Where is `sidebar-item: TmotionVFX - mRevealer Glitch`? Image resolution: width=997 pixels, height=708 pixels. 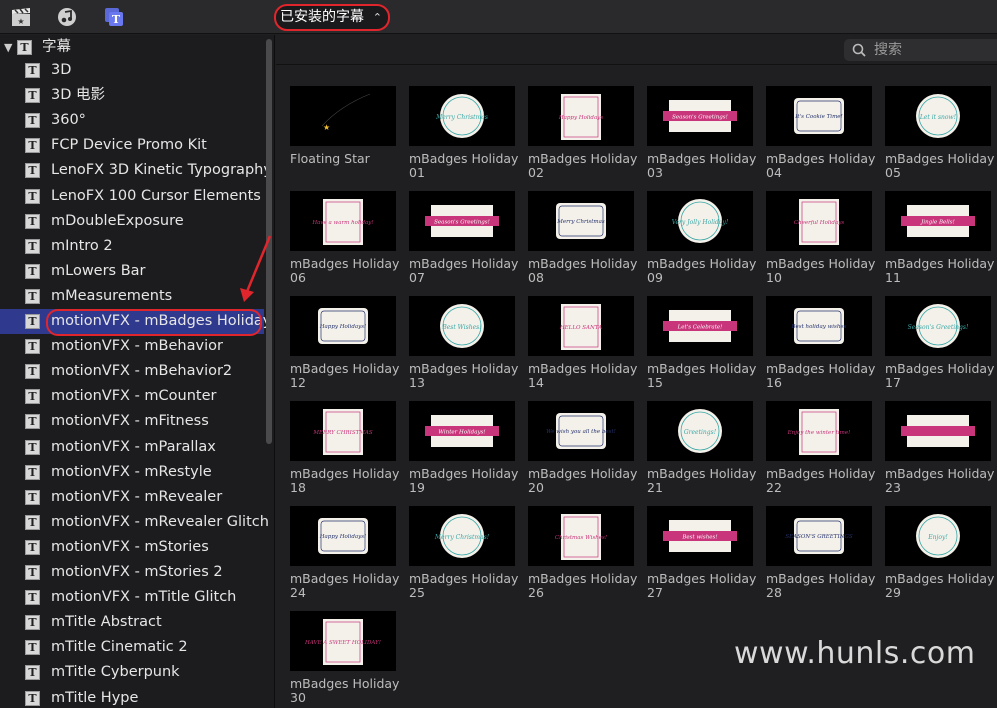
sidebar-item: TmotionVFX - mRevealer Glitch is located at coordinates (134, 522).